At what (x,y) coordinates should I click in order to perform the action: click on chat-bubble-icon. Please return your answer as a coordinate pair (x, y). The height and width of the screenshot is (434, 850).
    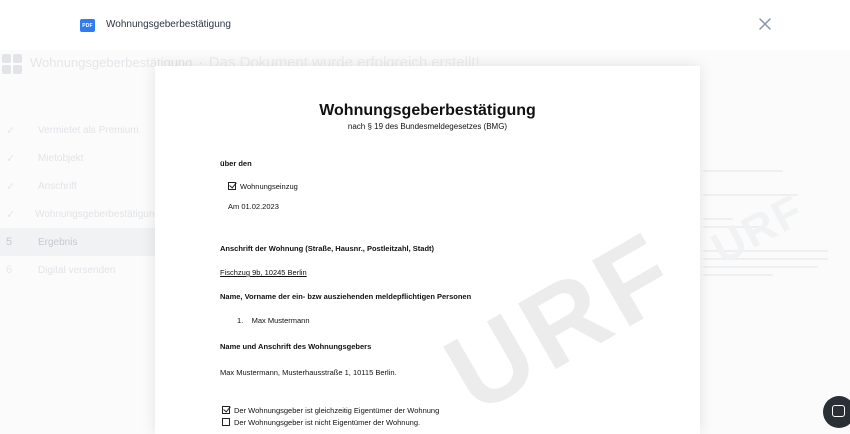
    Looking at the image, I should click on (838, 411).